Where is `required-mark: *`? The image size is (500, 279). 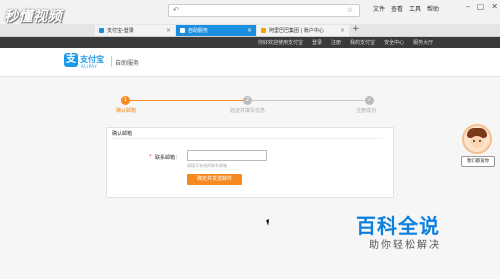 required-mark: * is located at coordinates (150, 157).